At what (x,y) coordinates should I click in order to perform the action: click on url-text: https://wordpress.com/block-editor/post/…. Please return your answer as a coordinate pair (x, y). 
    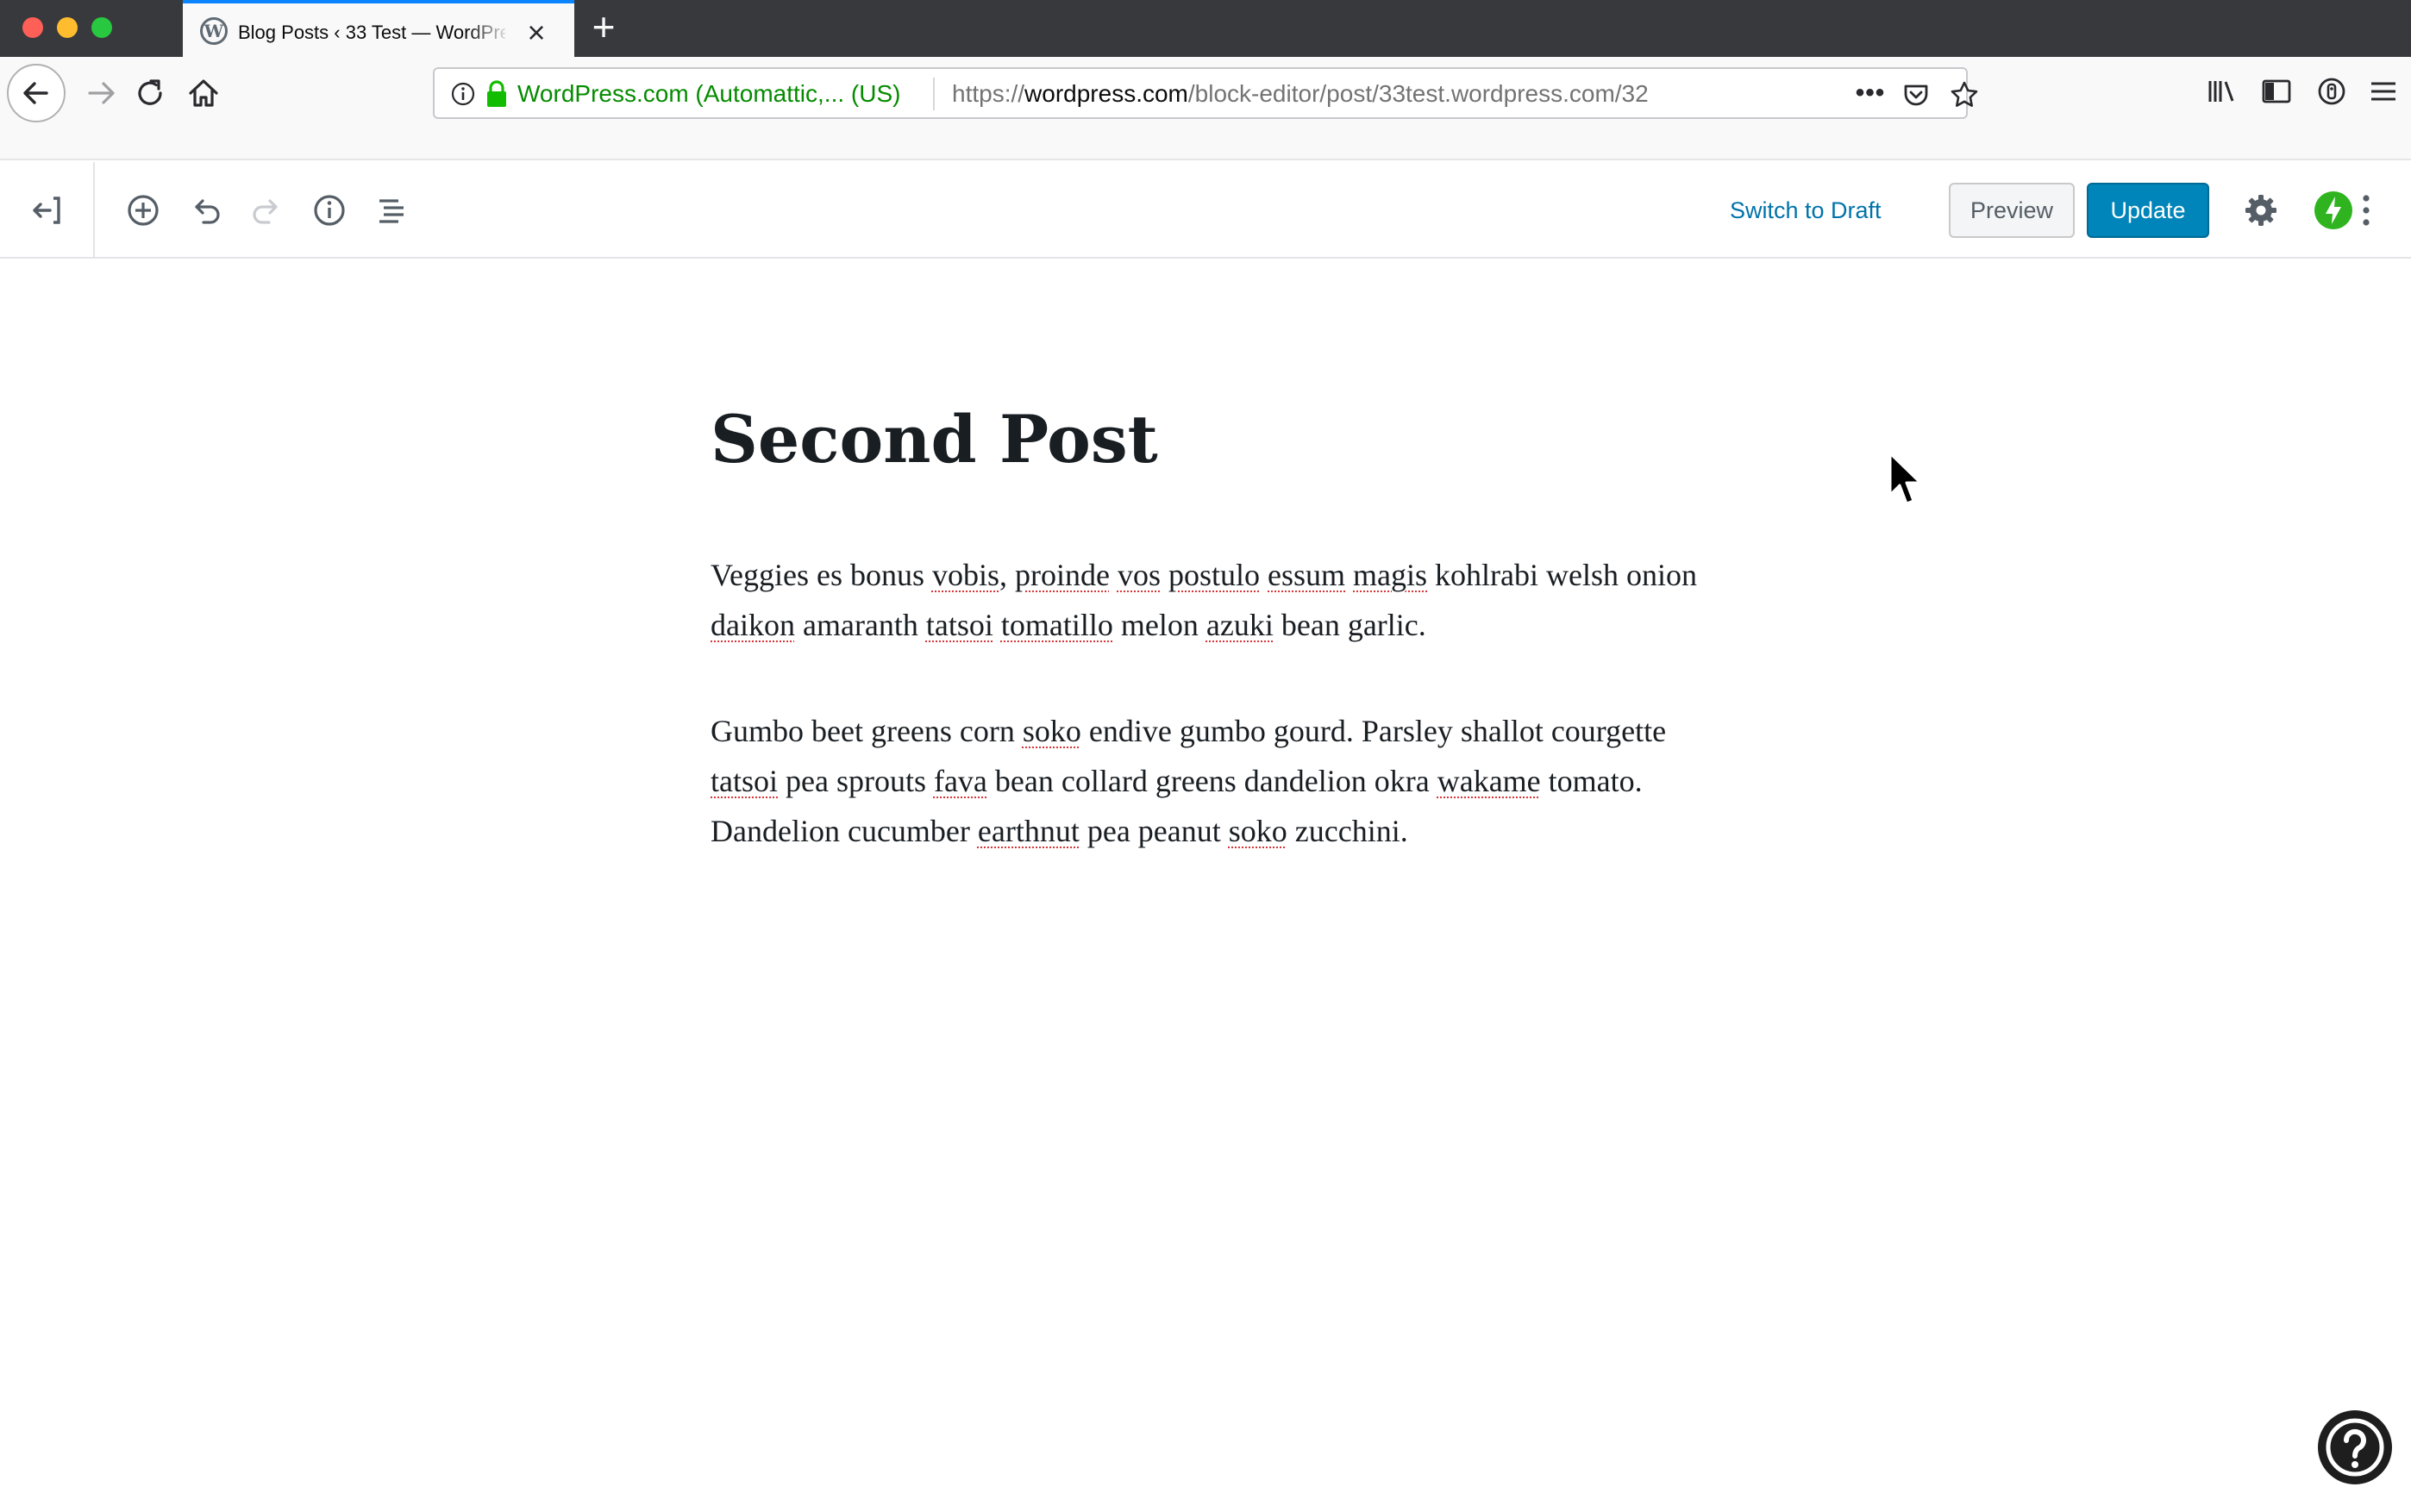
    Looking at the image, I should click on (1300, 94).